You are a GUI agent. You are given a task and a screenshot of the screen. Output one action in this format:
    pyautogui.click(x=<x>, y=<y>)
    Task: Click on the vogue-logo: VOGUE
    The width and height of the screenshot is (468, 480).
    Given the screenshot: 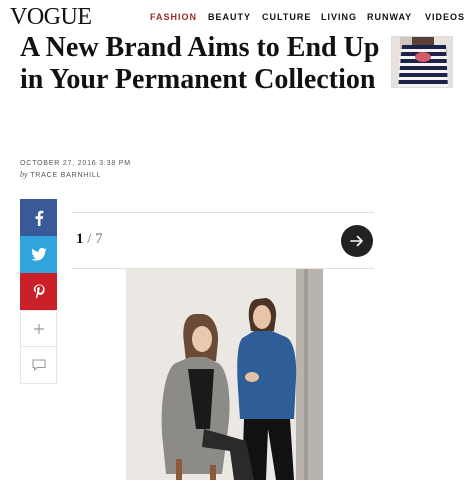 What is the action you would take?
    pyautogui.click(x=51, y=17)
    